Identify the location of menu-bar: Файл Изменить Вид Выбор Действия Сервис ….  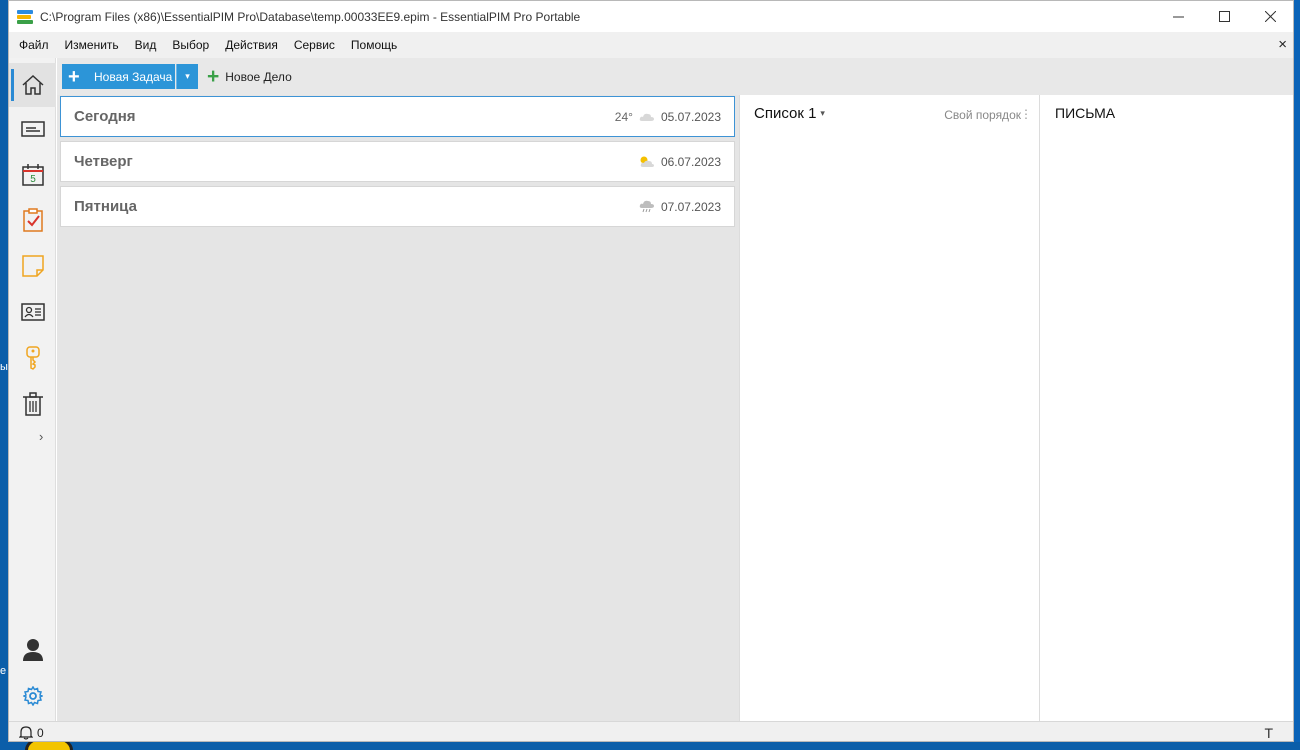
(651, 45).